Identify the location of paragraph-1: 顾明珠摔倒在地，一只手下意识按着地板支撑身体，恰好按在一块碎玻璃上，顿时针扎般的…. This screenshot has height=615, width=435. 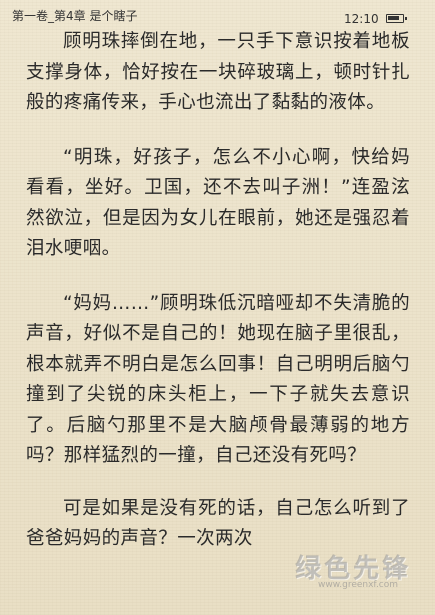
(218, 72).